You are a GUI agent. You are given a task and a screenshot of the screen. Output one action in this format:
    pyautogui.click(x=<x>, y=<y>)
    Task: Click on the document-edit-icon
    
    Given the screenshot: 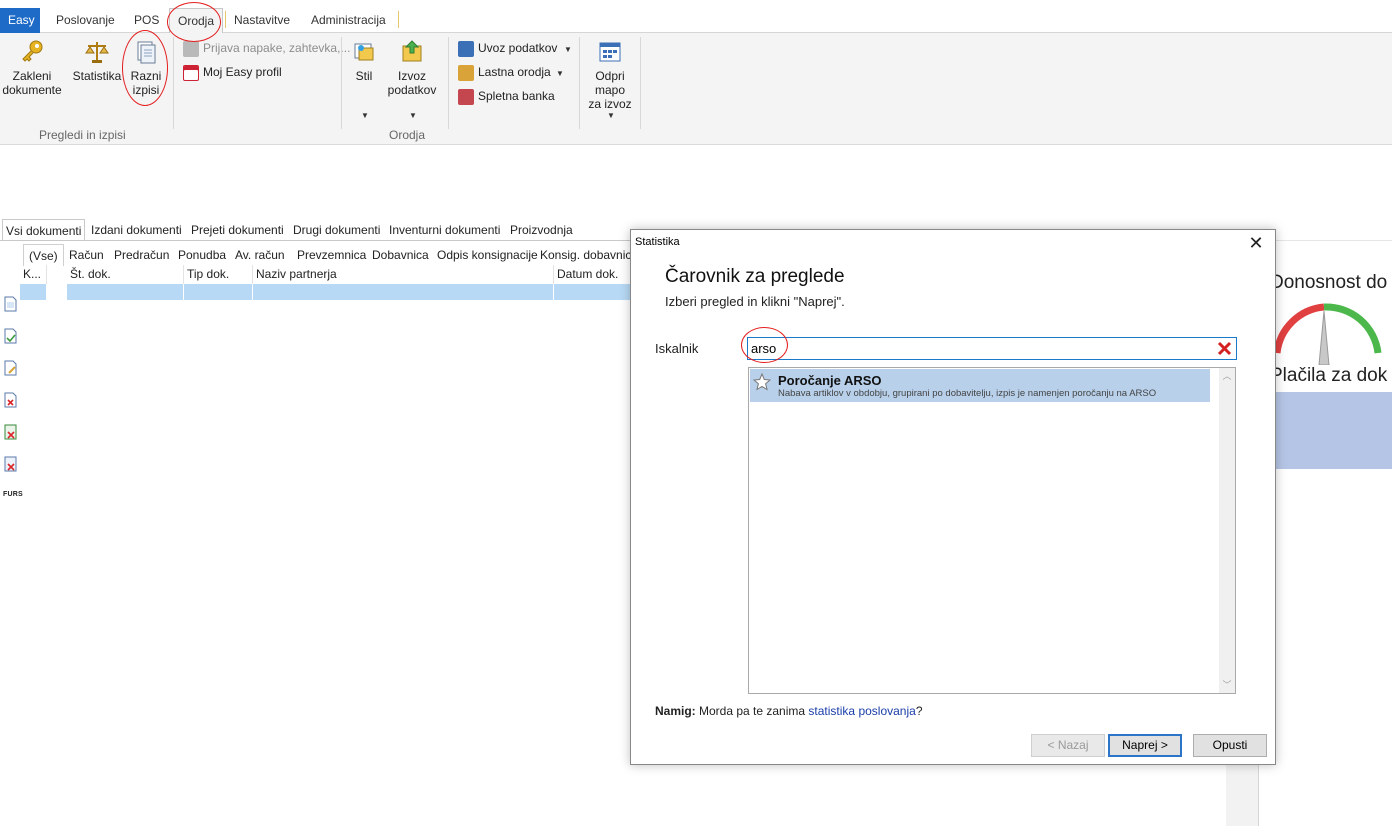 What is the action you would take?
    pyautogui.click(x=10, y=368)
    